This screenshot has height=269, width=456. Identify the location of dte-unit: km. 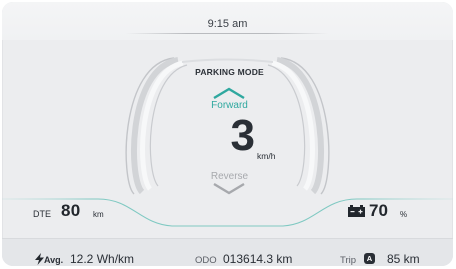
(98, 214).